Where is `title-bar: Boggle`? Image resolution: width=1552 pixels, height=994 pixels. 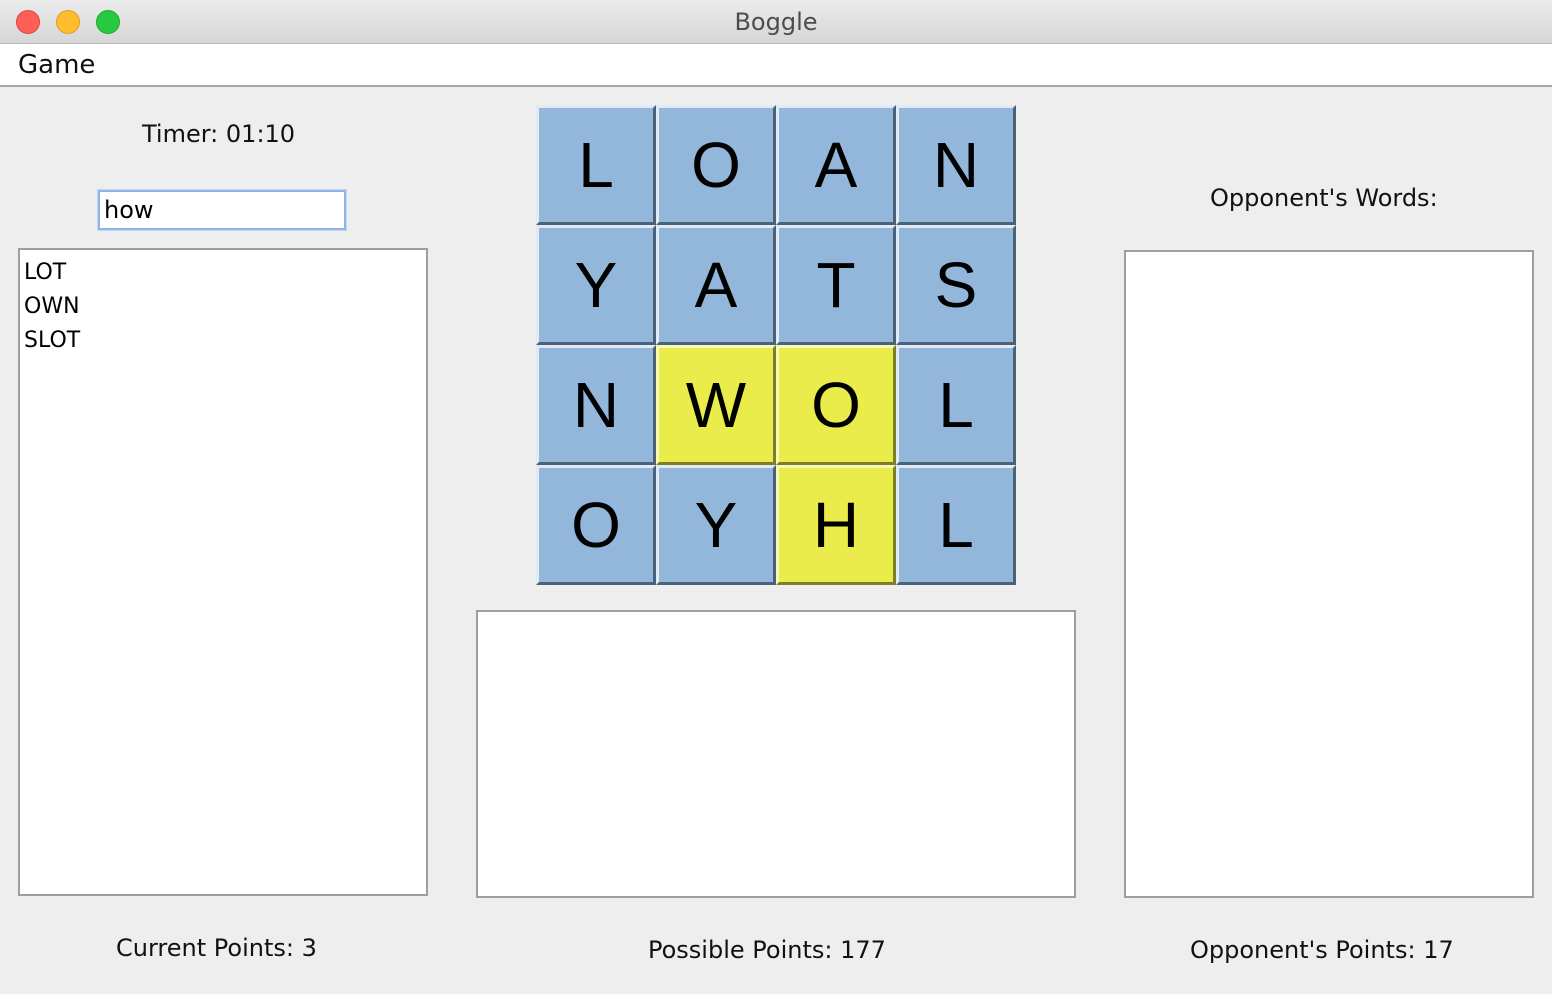
title-bar: Boggle is located at coordinates (776, 22).